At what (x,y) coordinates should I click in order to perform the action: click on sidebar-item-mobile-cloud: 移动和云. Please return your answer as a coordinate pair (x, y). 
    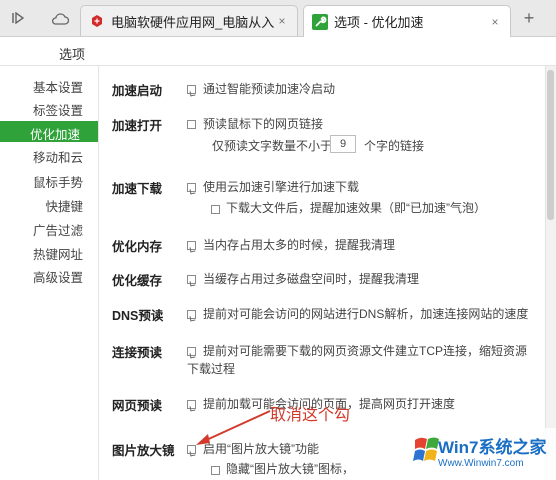
    Looking at the image, I should click on (58, 156).